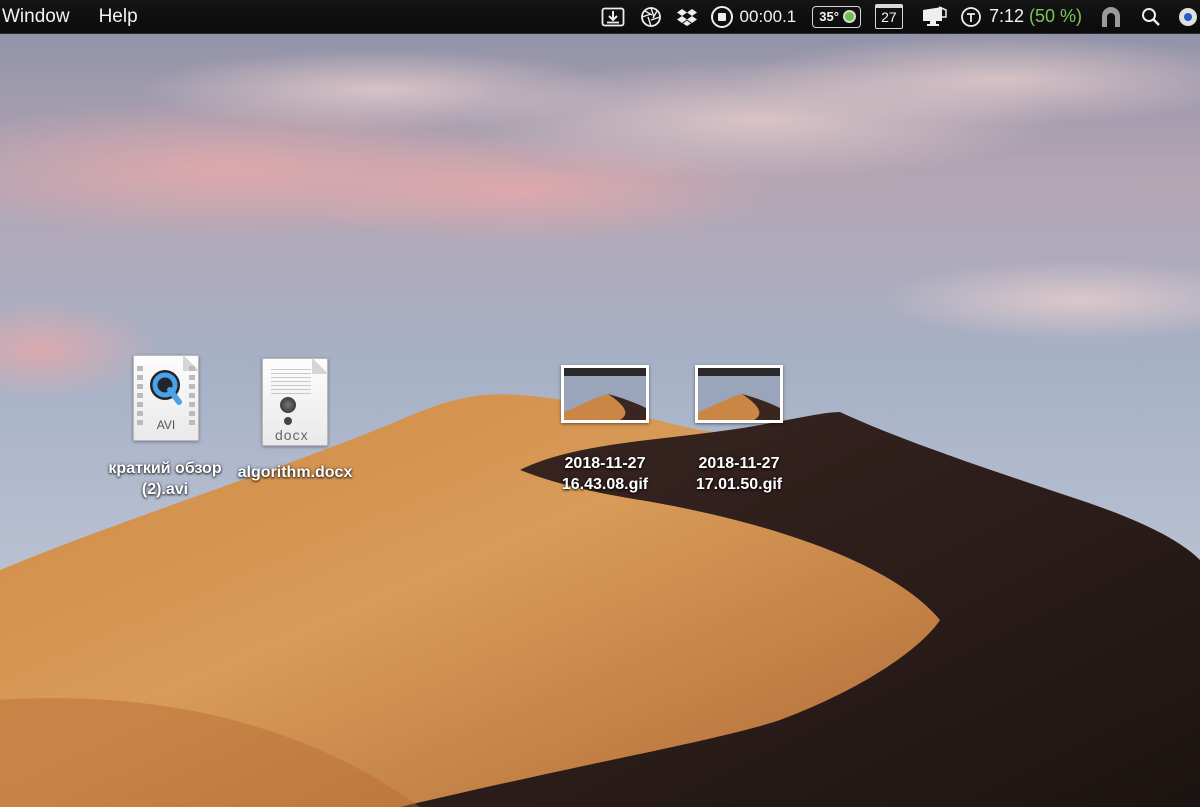  I want to click on temperature-monitor: 35°, so click(836, 16).